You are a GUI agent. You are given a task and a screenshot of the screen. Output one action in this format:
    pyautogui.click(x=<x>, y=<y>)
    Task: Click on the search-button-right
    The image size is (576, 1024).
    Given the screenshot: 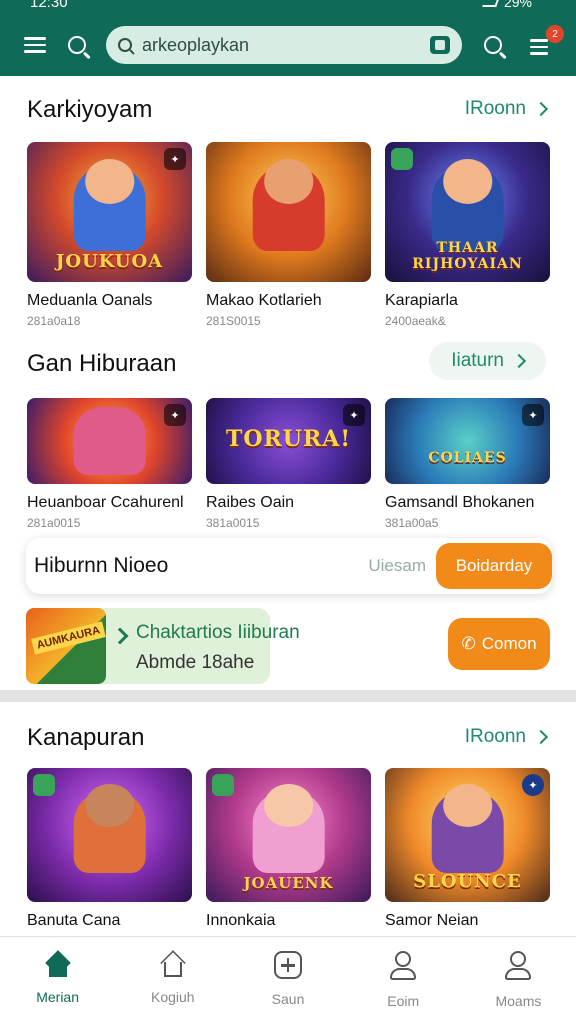 What is the action you would take?
    pyautogui.click(x=493, y=45)
    